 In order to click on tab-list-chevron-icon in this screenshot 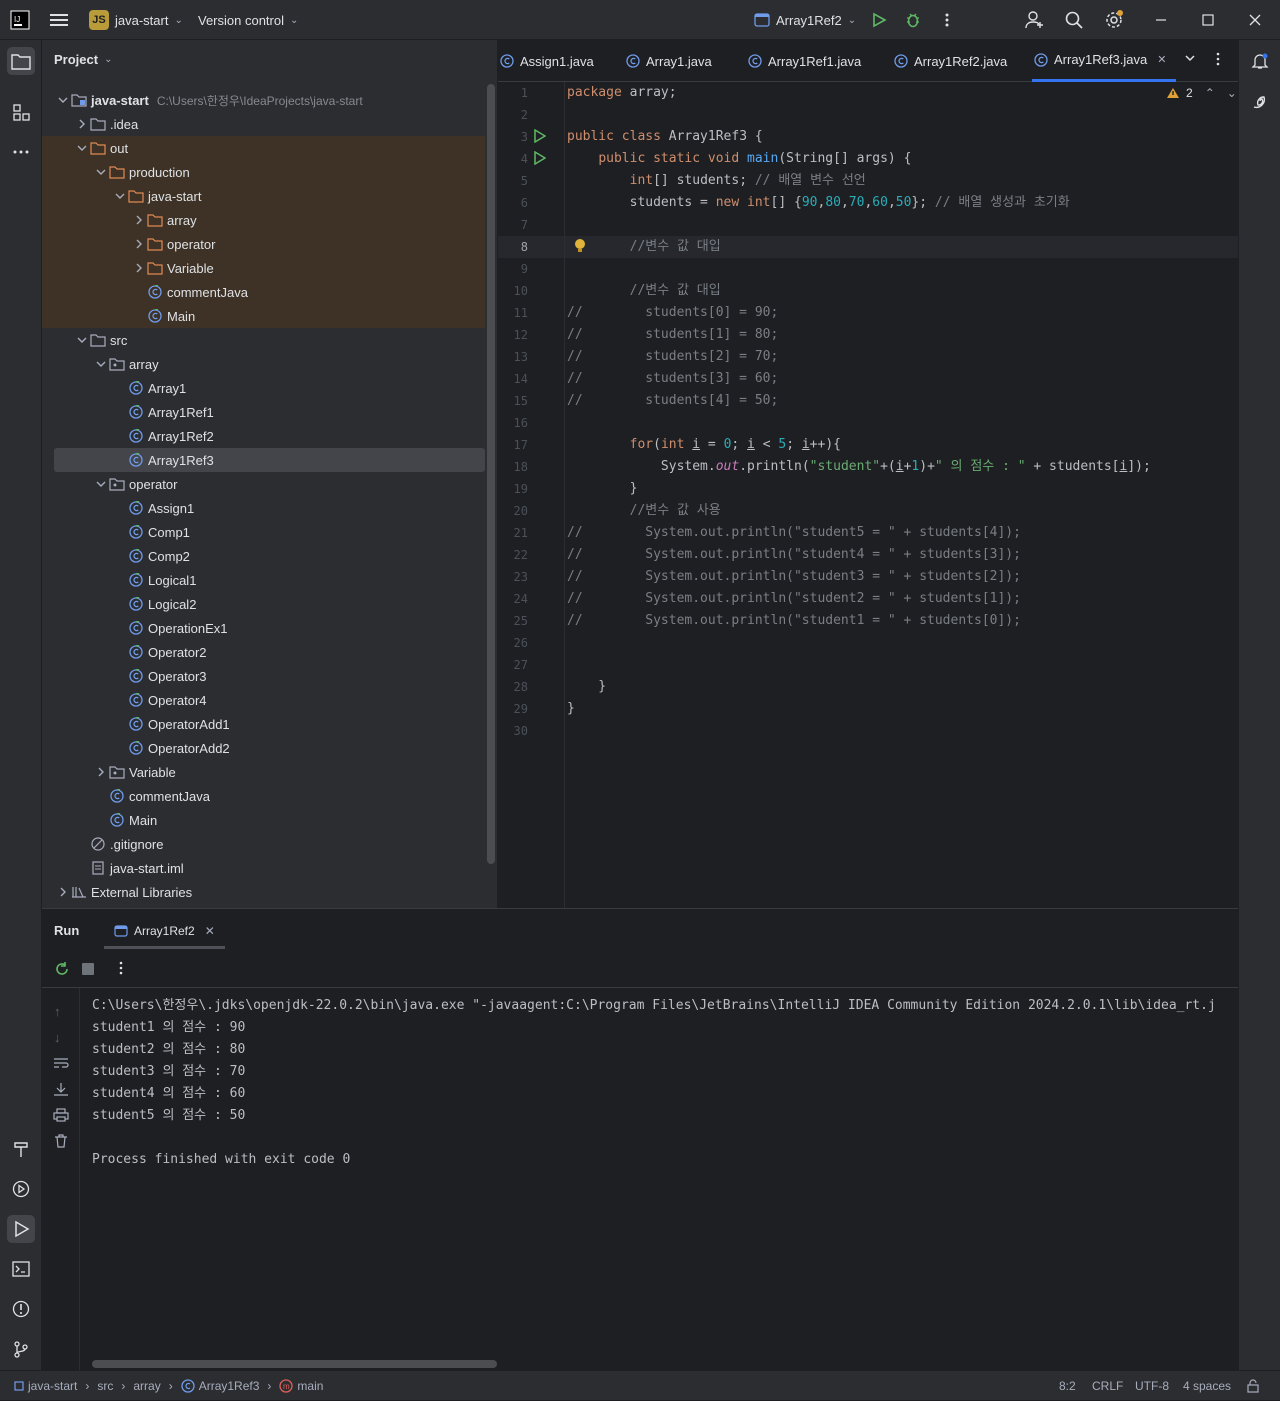, I will do `click(1190, 58)`.